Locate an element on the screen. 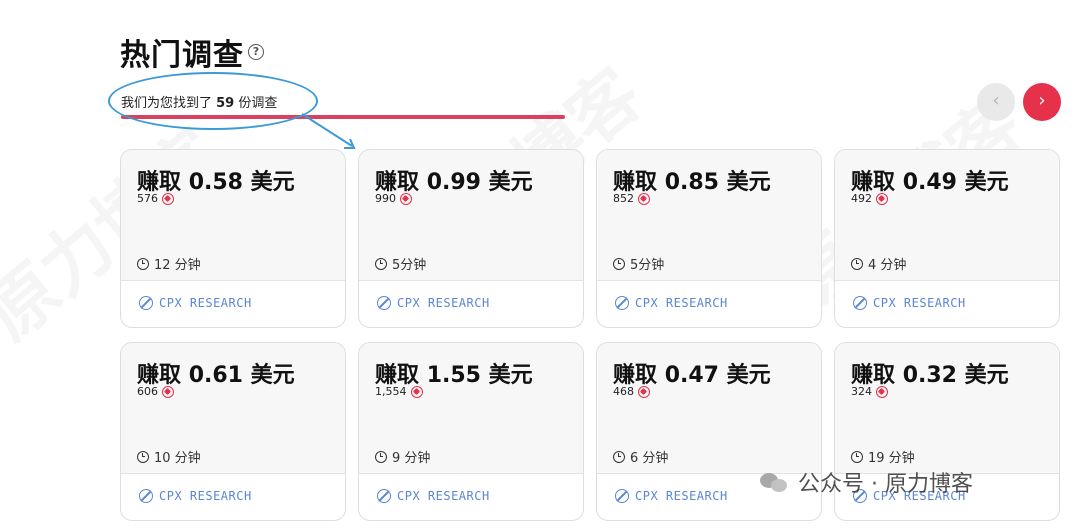 This screenshot has width=1080, height=529. duration-value: 6 分钟 is located at coordinates (649, 458).